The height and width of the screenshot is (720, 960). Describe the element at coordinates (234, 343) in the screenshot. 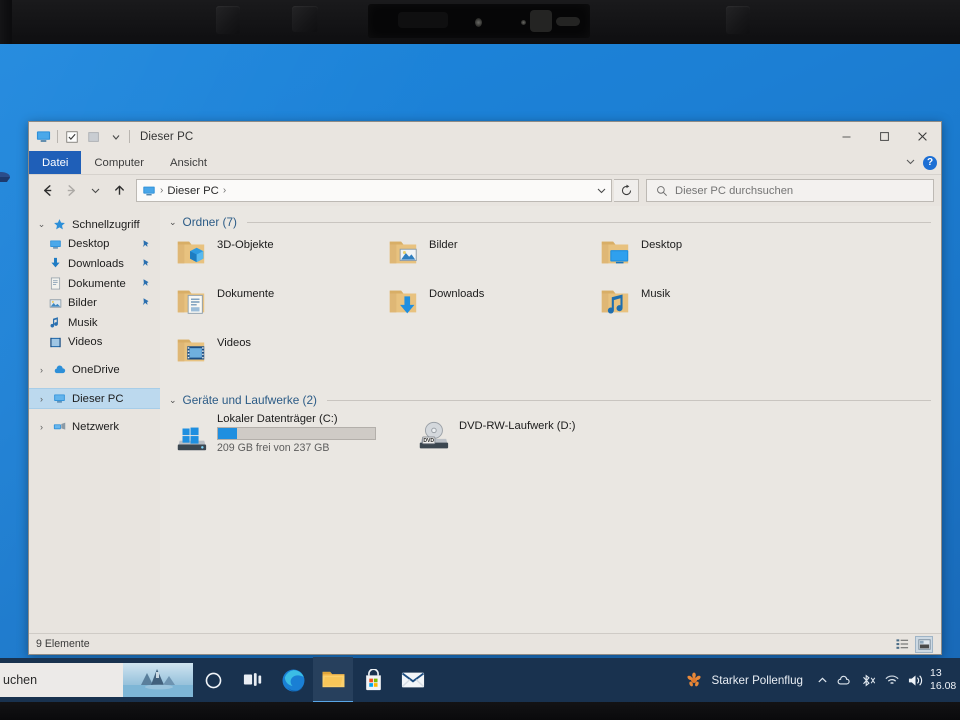

I see `item-name: Videos` at that location.